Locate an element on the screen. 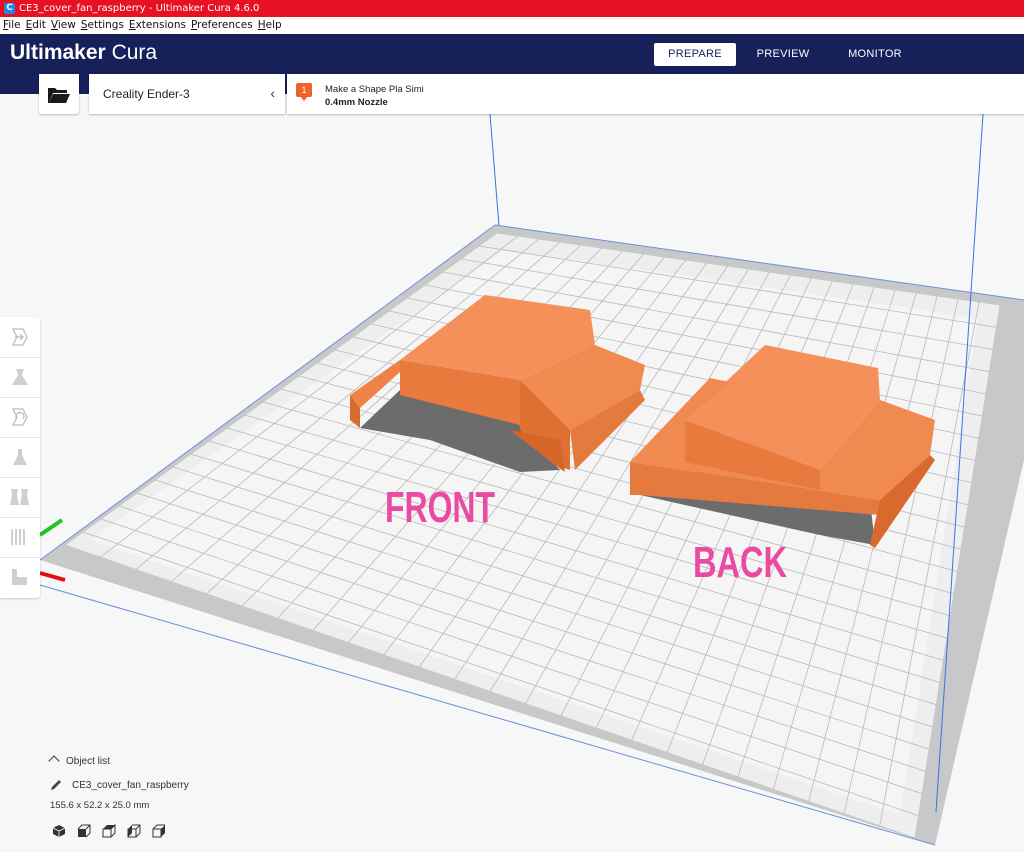 The image size is (1024, 852). mirror-tool-icon is located at coordinates (20, 457).